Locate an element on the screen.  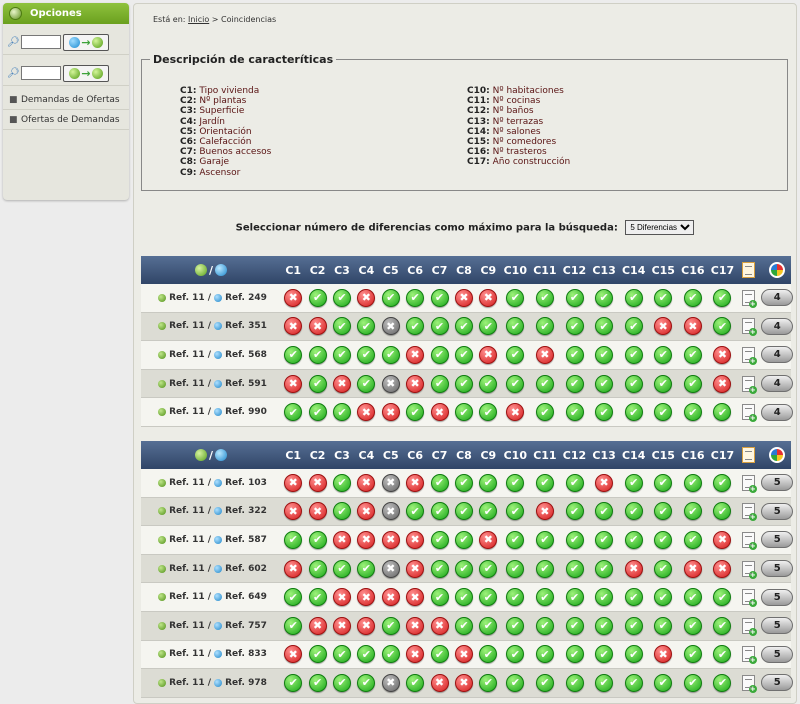
sidebar-link-demandas-de-ofertas: ■ Demandas de Ofertas is located at coordinates (66, 100).